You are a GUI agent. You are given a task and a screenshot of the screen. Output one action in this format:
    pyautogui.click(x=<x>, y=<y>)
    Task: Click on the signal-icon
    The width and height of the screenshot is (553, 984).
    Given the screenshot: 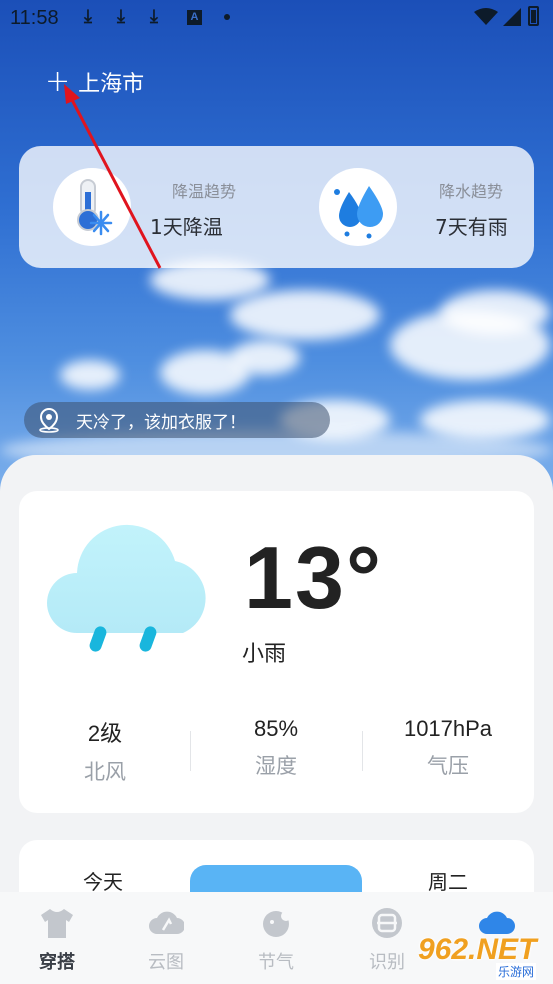 What is the action you would take?
    pyautogui.click(x=512, y=17)
    